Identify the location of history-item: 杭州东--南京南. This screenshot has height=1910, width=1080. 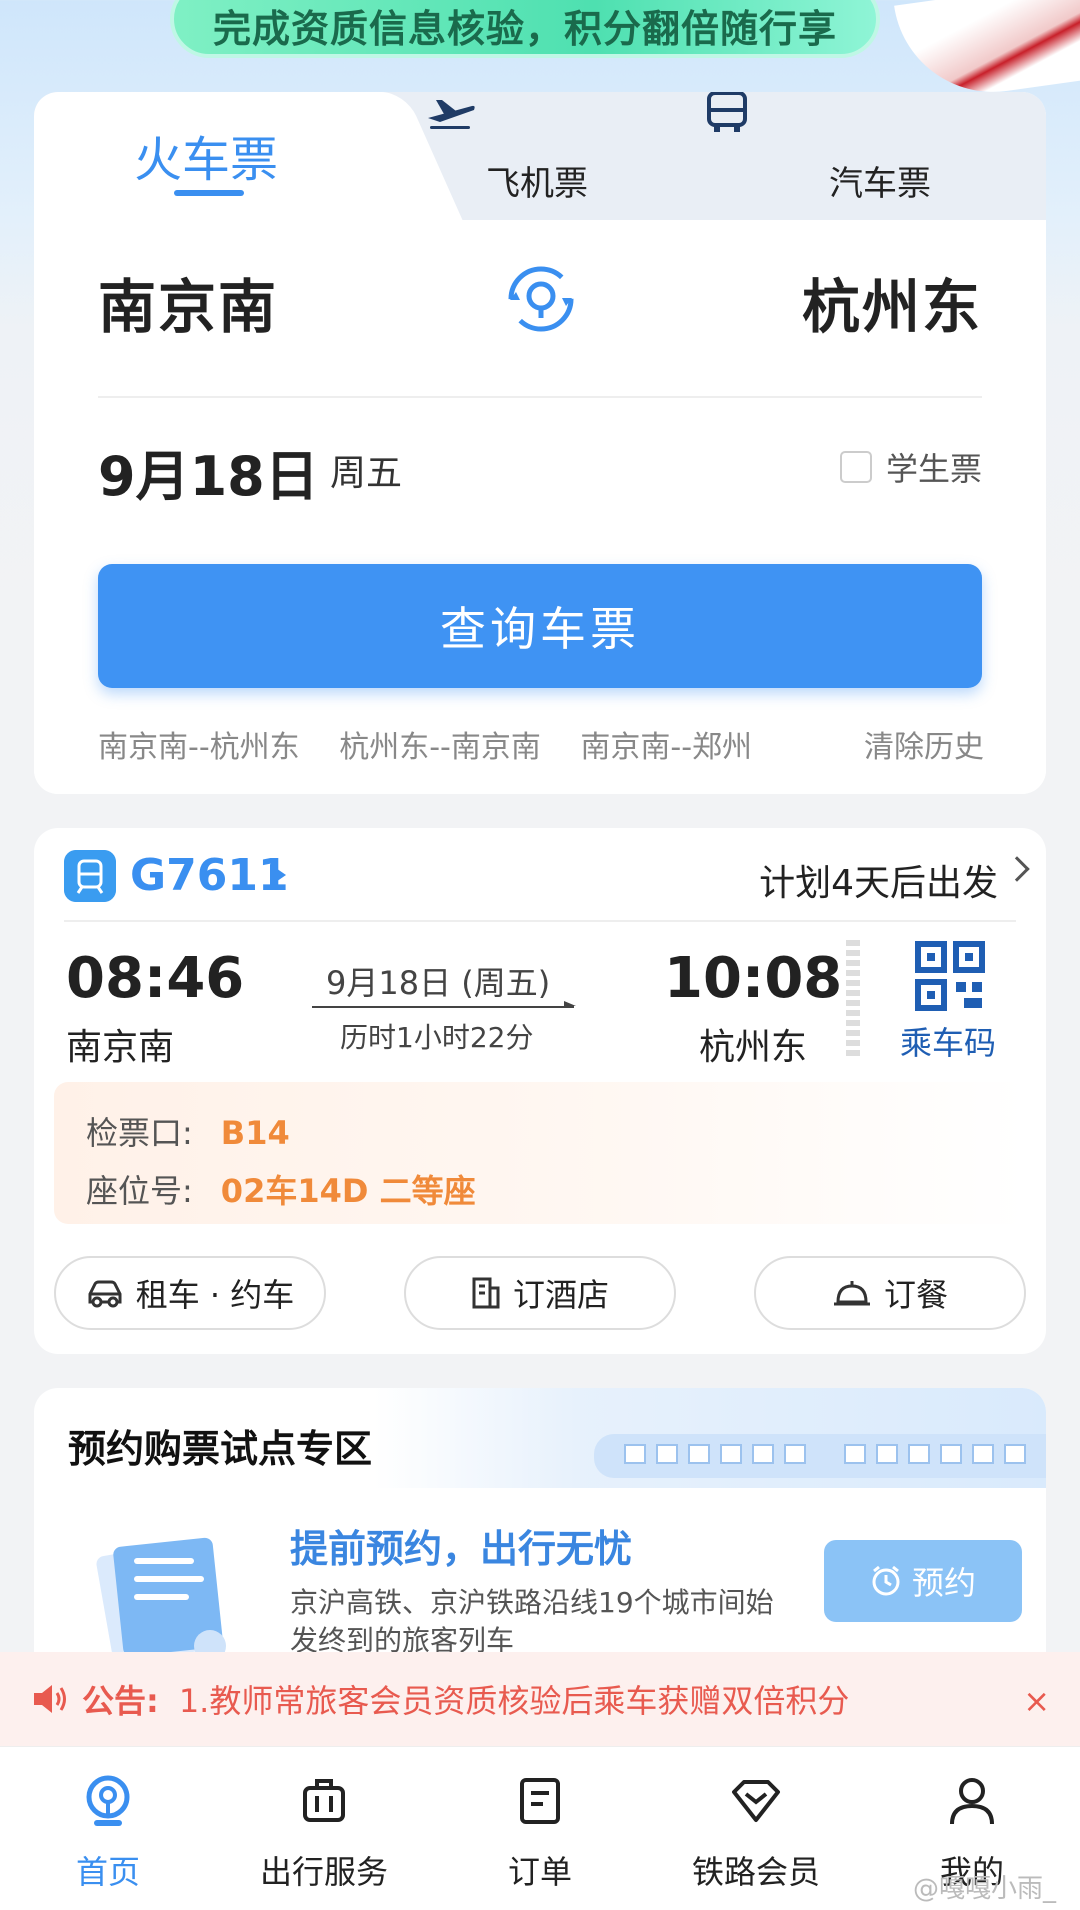
(440, 747).